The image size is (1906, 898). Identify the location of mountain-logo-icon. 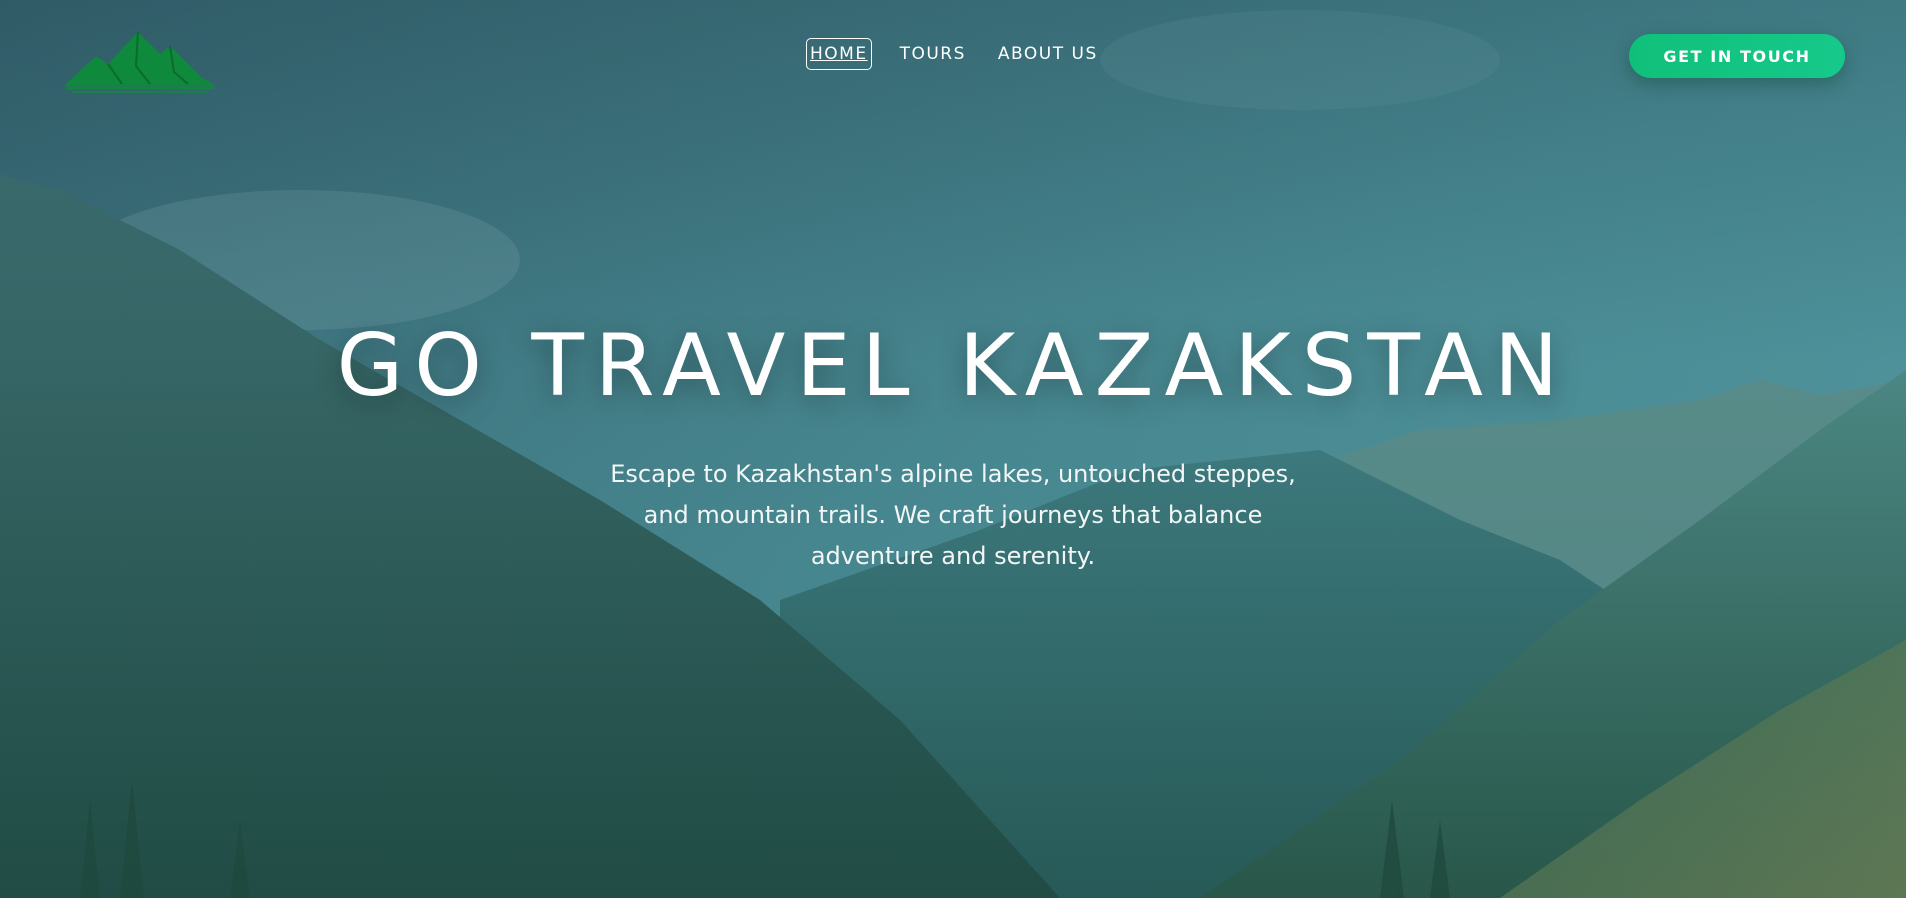
(140, 60).